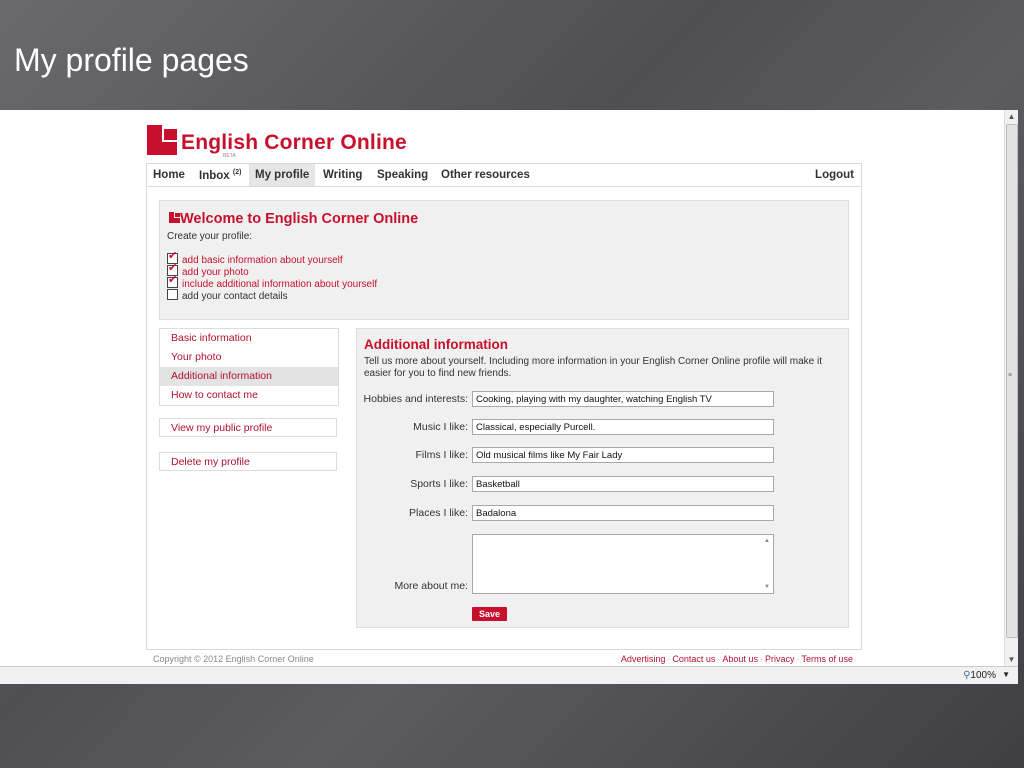 This screenshot has height=768, width=1024. I want to click on nav-my-profile: My profile, so click(282, 175).